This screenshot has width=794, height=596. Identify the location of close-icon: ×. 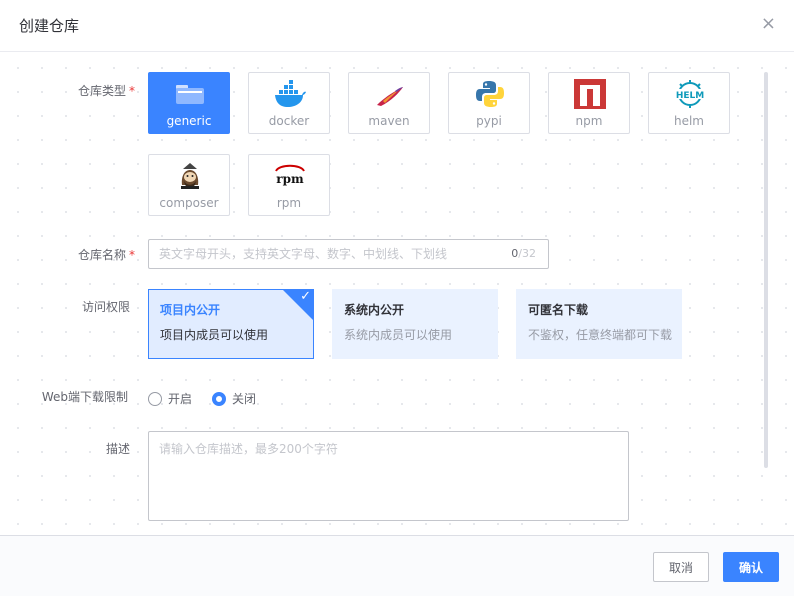
(768, 24).